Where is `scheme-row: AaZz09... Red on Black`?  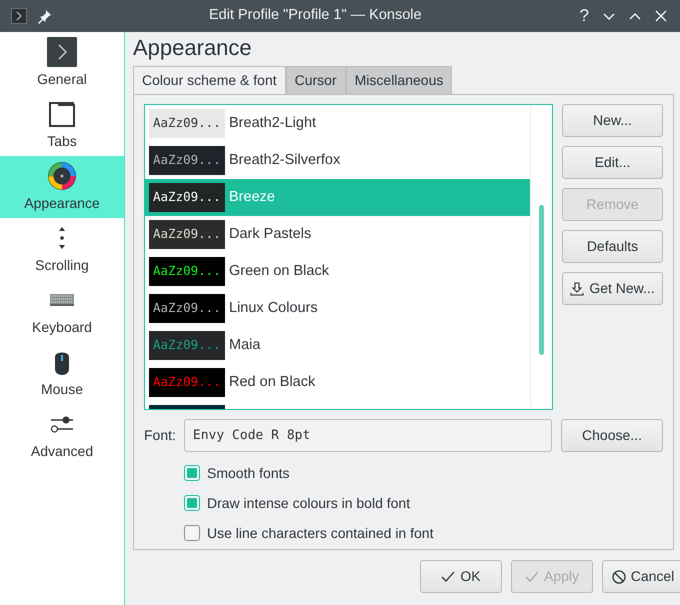
scheme-row: AaZz09... Red on Black is located at coordinates (338, 382).